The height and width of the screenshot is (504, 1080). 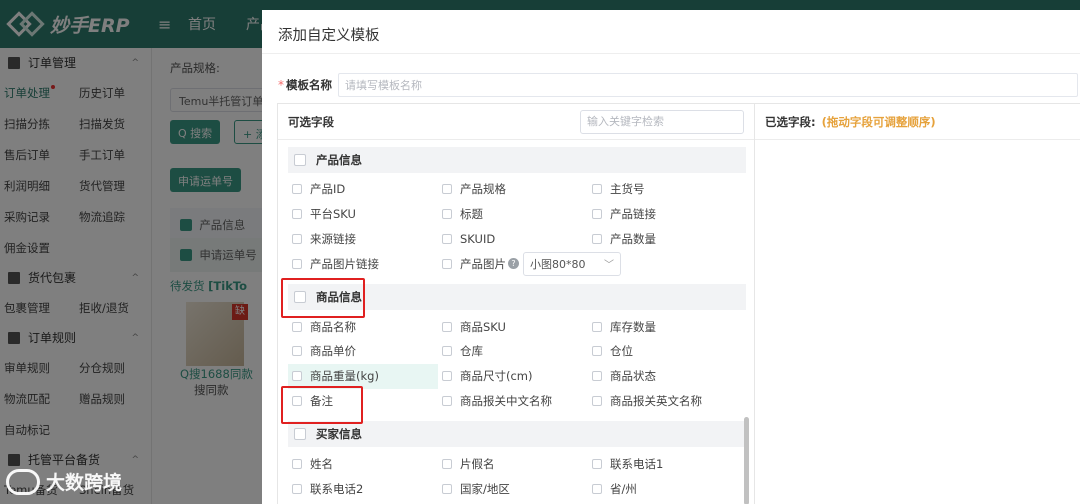 I want to click on field-item: 姓名, so click(x=367, y=463).